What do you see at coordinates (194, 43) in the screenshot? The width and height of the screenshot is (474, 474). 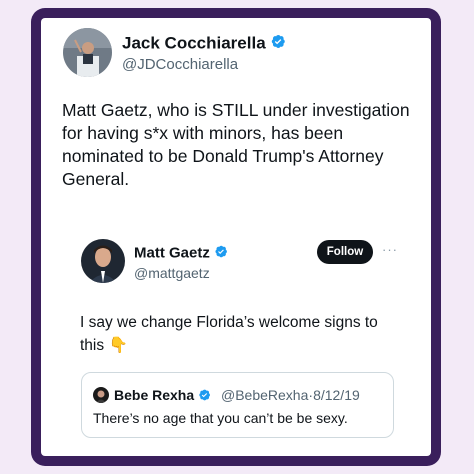 I see `tweet-author-name-text: Jack Cocchiarella` at bounding box center [194, 43].